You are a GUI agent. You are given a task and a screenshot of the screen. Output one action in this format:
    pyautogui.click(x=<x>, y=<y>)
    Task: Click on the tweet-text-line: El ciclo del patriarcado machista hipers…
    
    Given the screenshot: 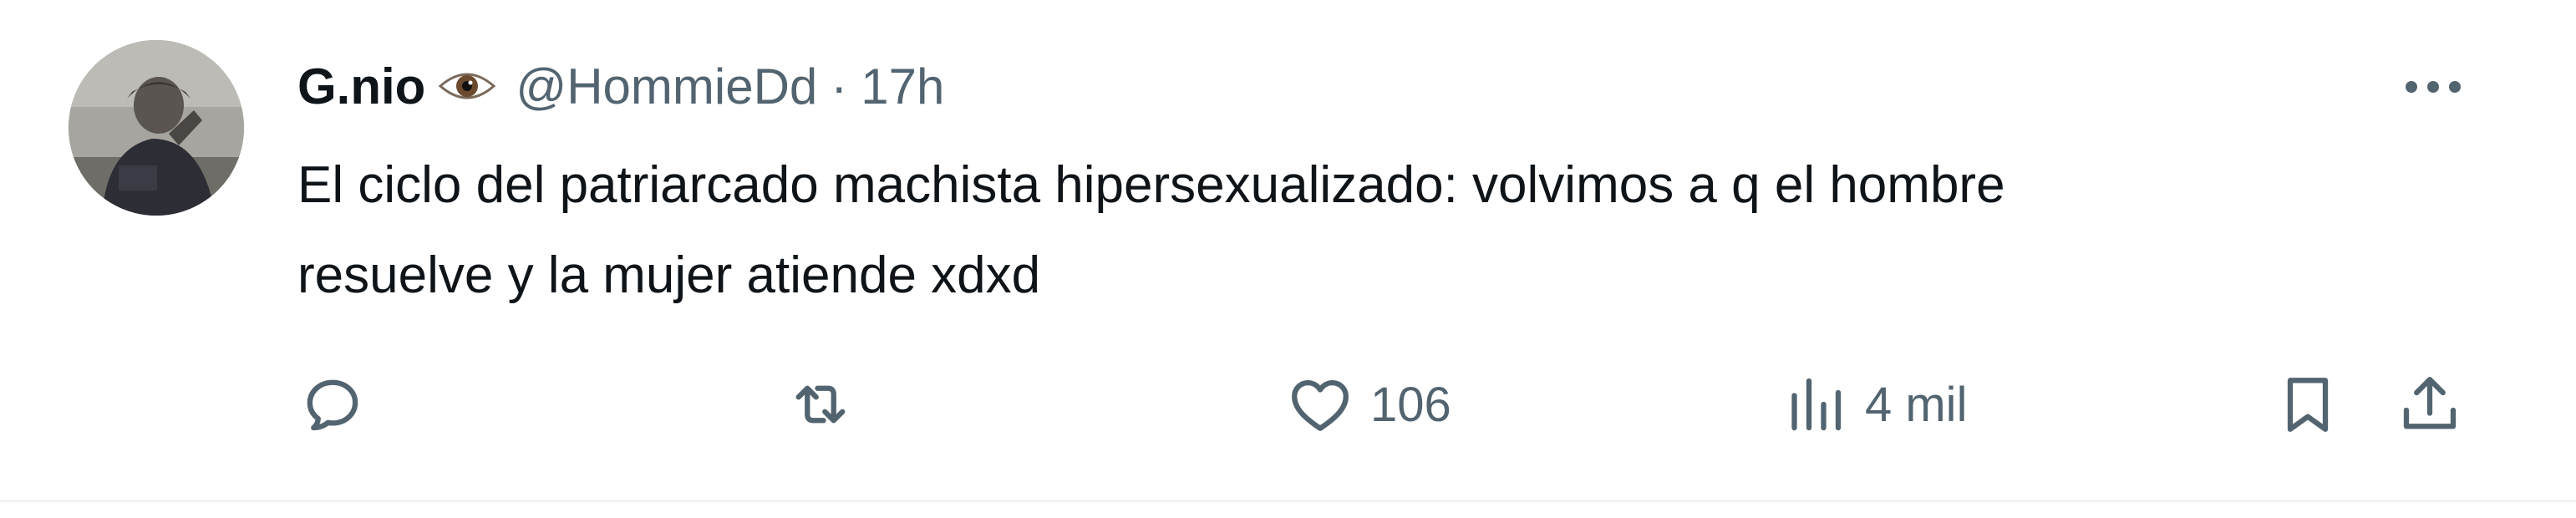 What is the action you would take?
    pyautogui.click(x=1151, y=185)
    